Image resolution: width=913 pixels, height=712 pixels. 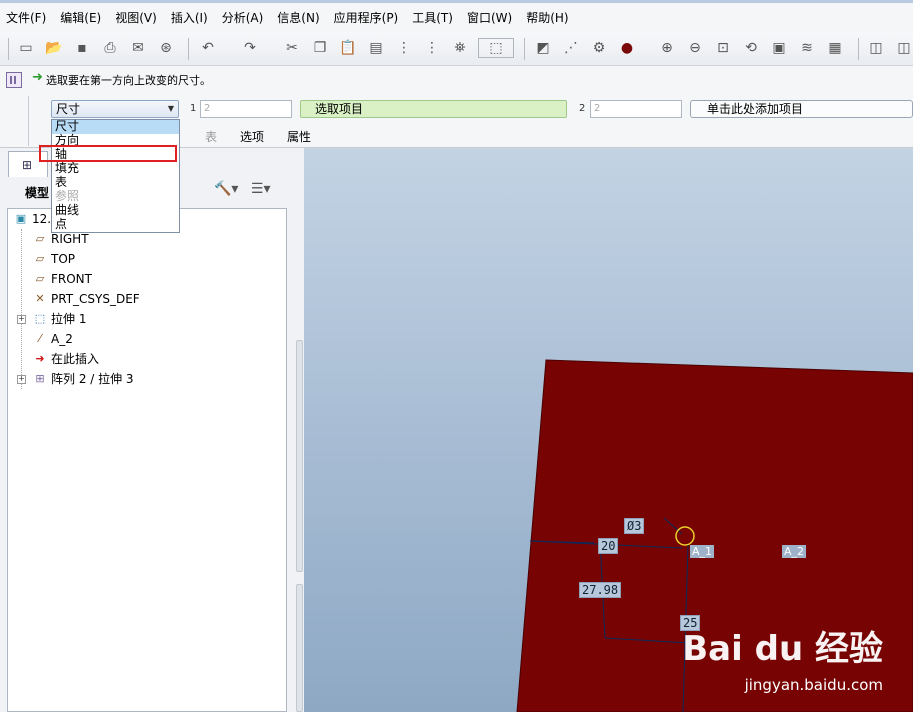 I want to click on option-point: 点, so click(x=115, y=225).